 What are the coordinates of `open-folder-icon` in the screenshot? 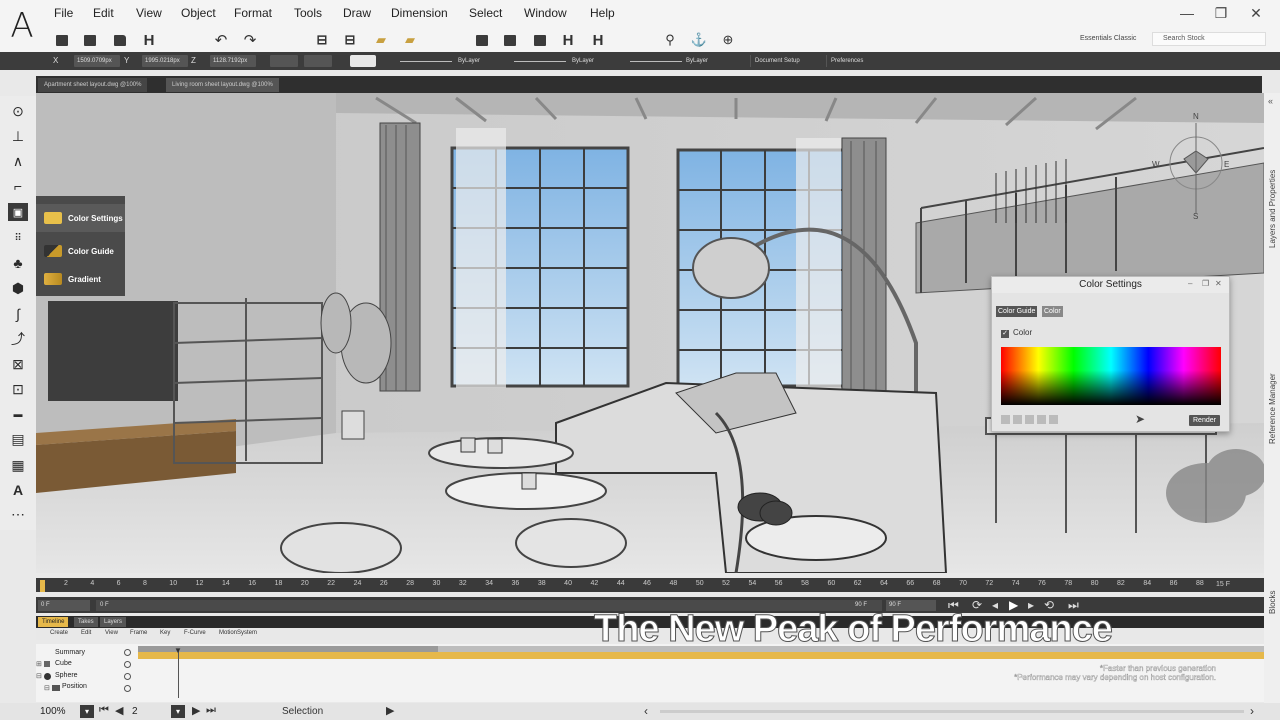 It's located at (120, 40).